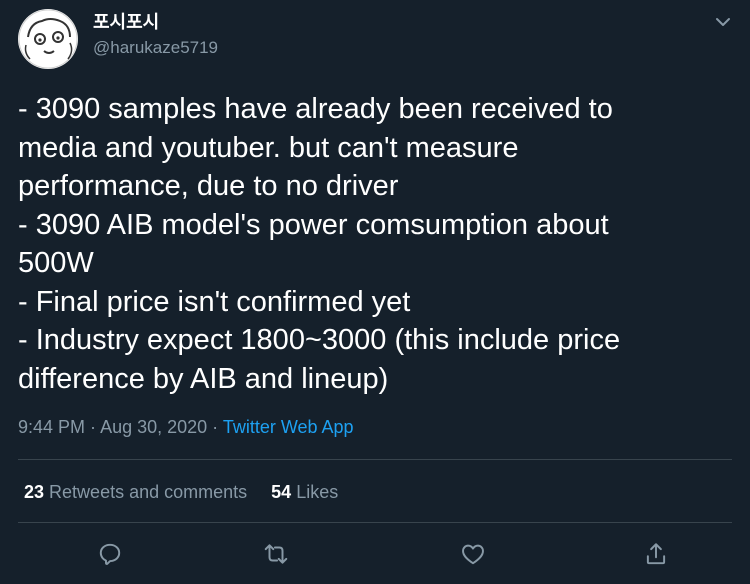 The image size is (750, 584). Describe the element at coordinates (375, 39) in the screenshot. I see `tweet-header: 포시포시 @harukaze5719` at that location.